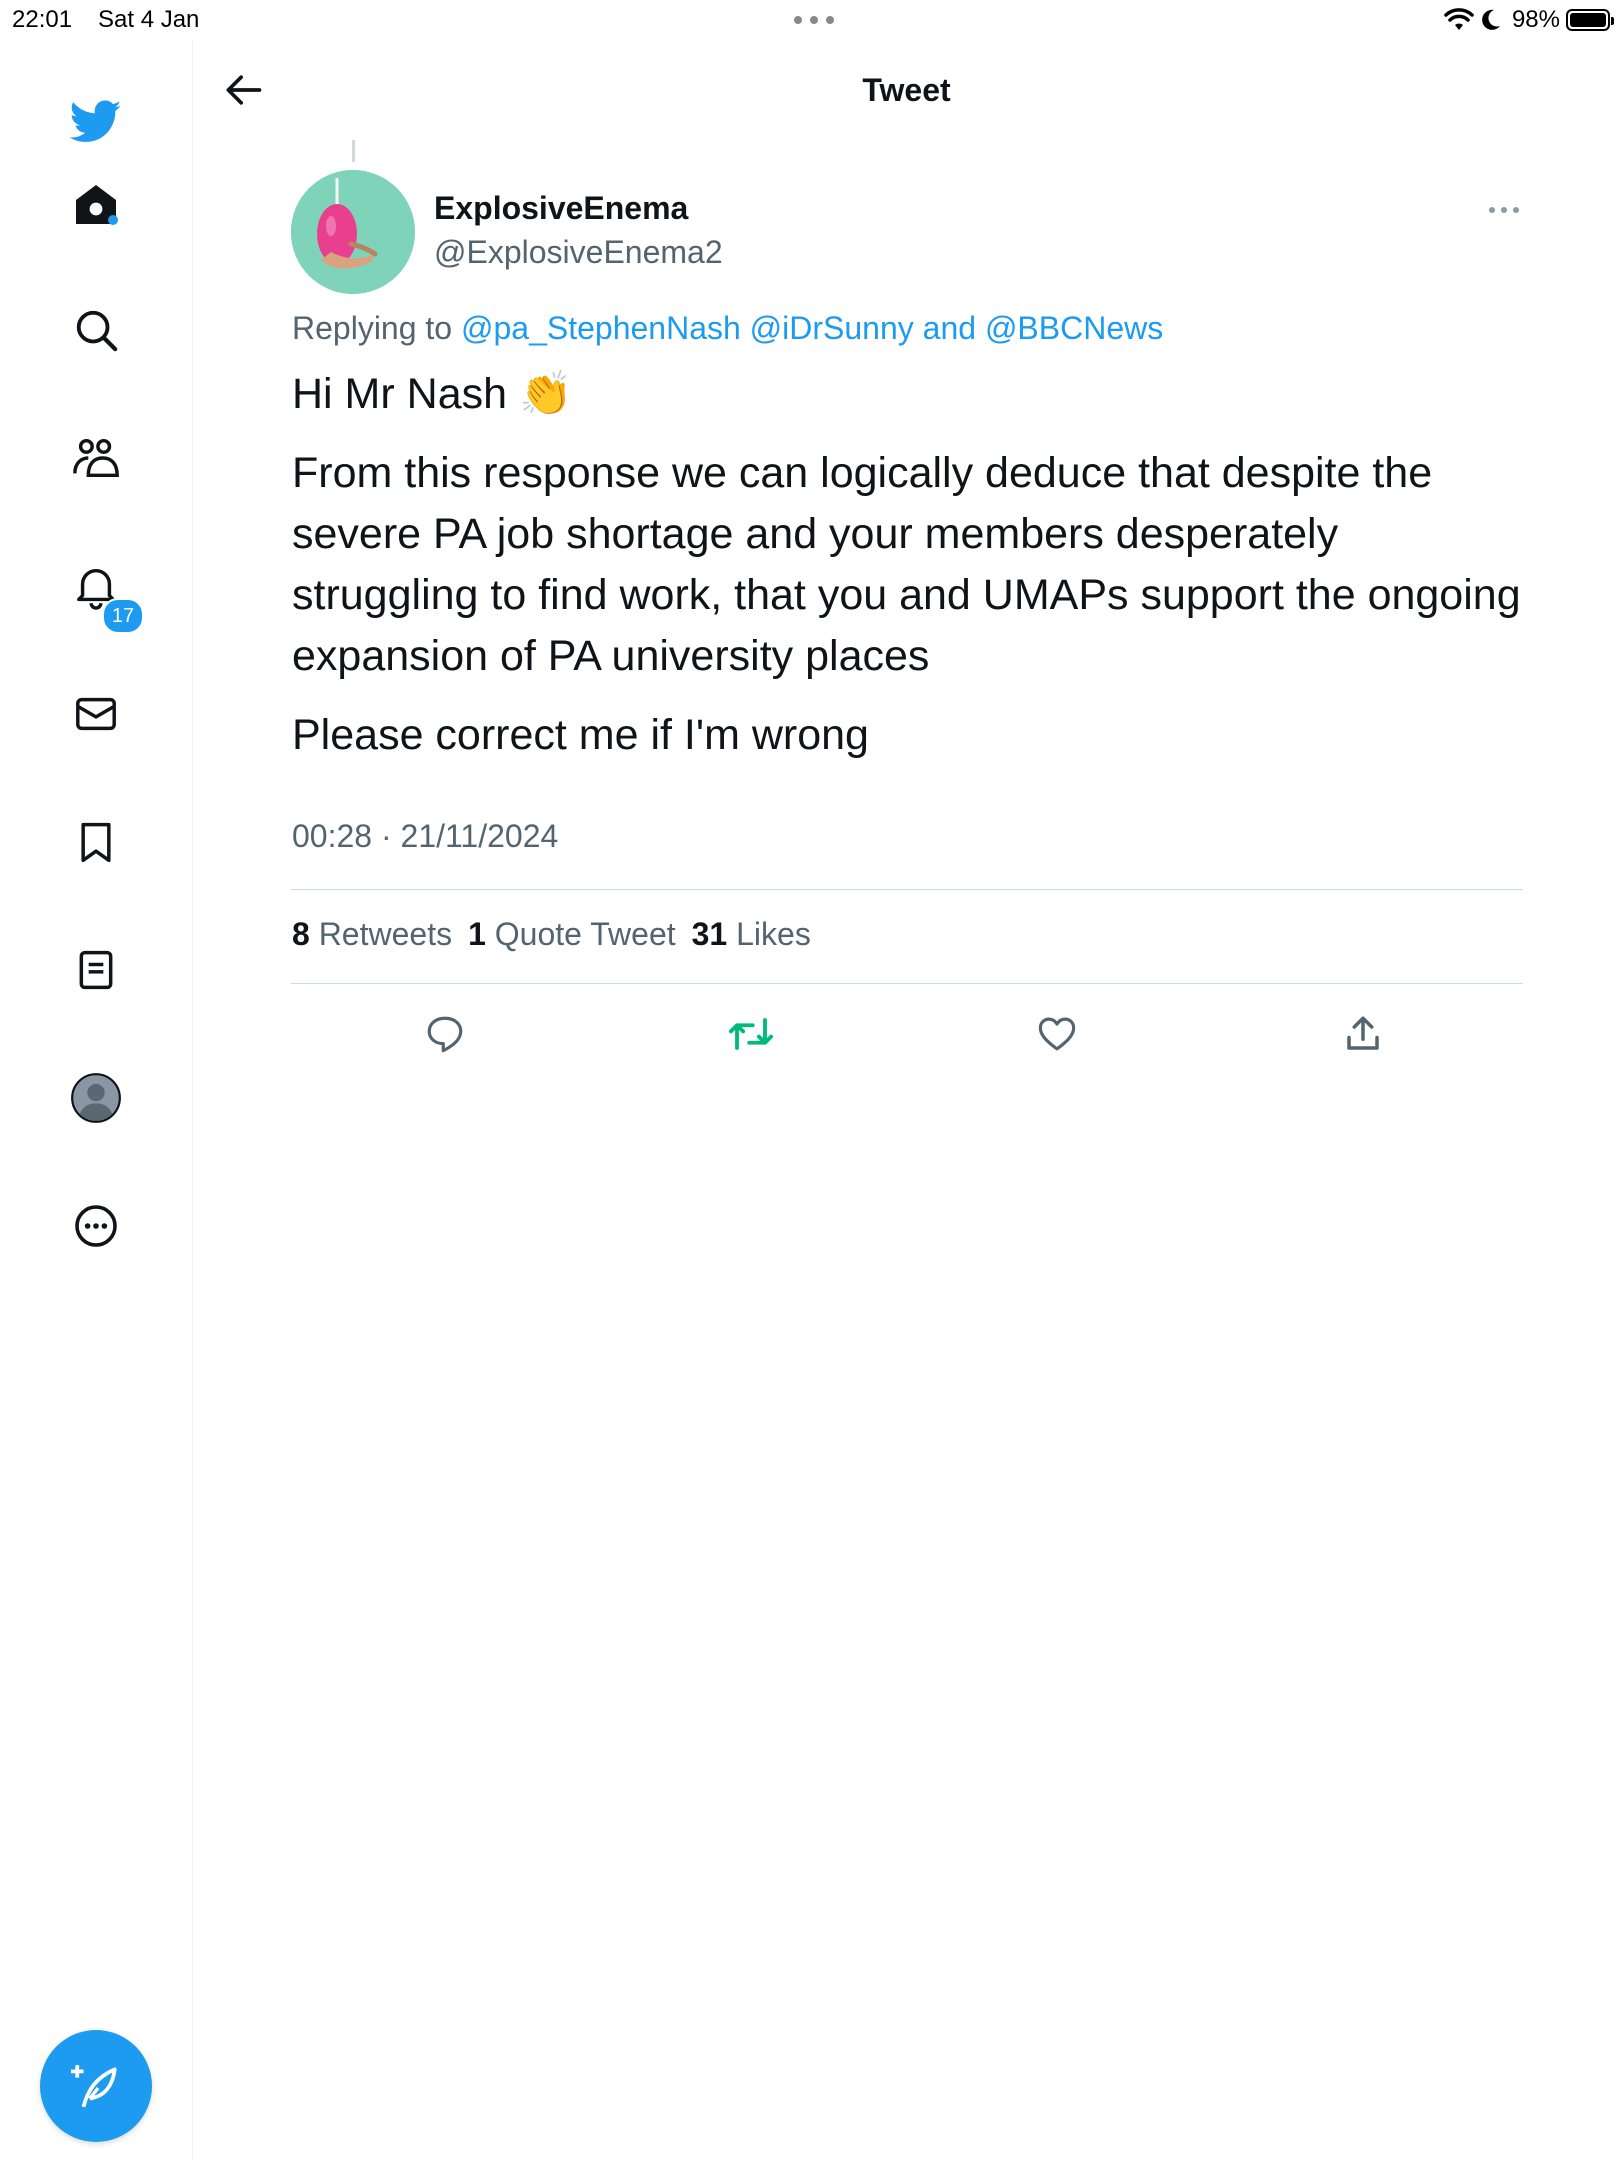 This screenshot has width=1620, height=2160. I want to click on avatar-icon, so click(96, 1098).